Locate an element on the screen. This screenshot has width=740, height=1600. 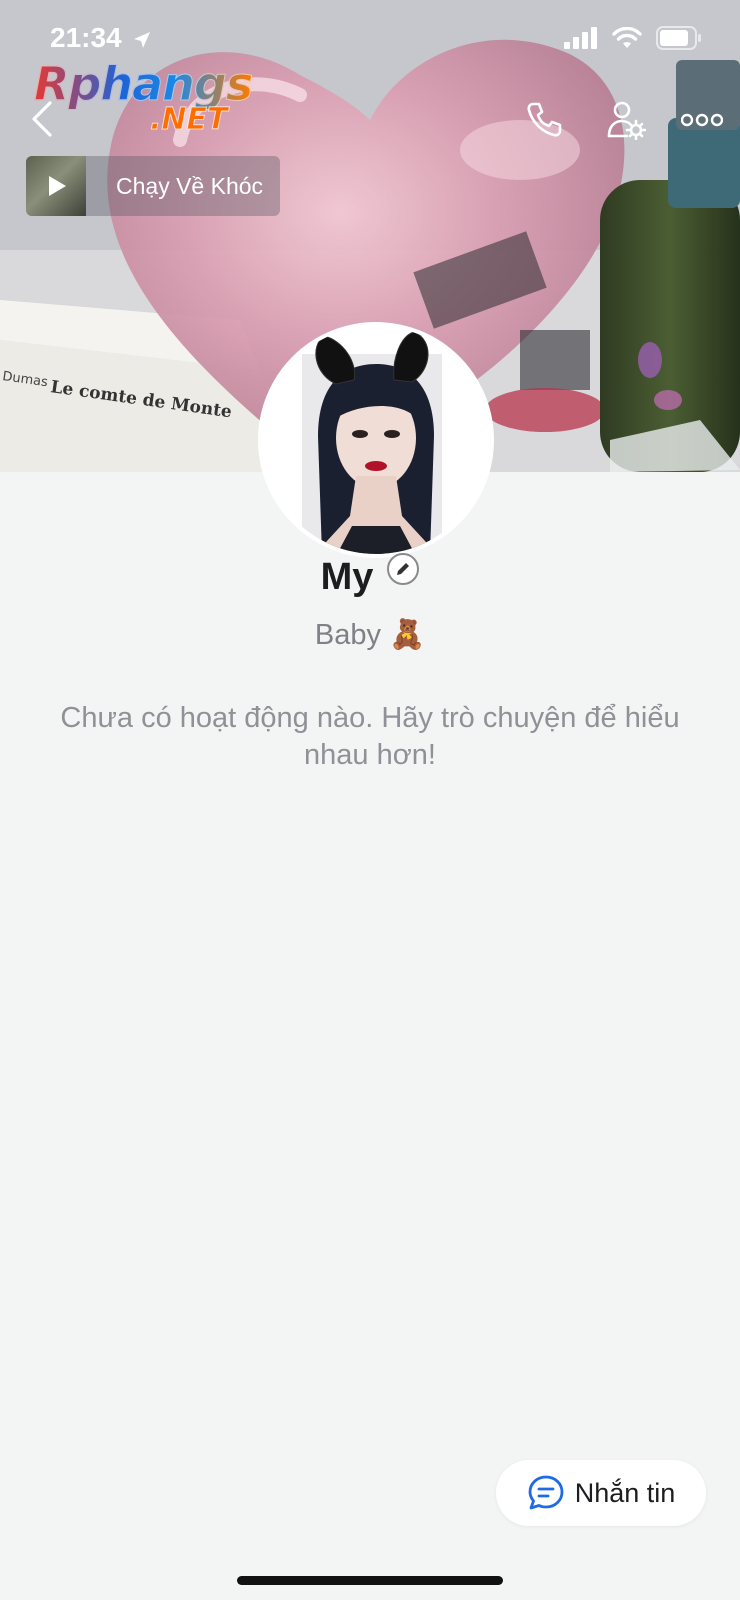
music-thumbnail is located at coordinates (56, 186).